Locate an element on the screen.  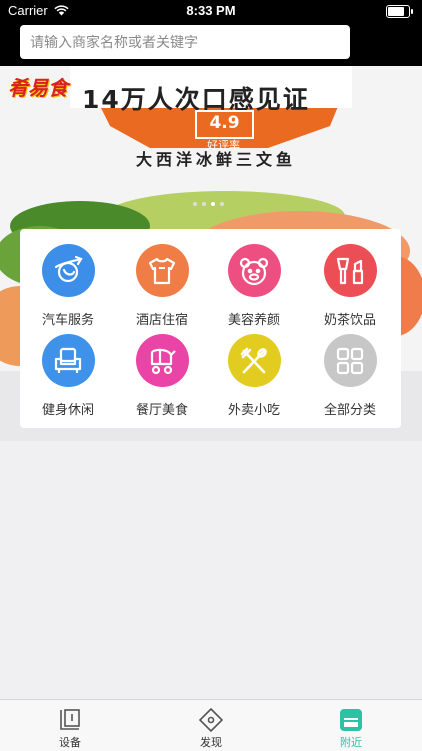
category-all: 全部分类 is located at coordinates (350, 376).